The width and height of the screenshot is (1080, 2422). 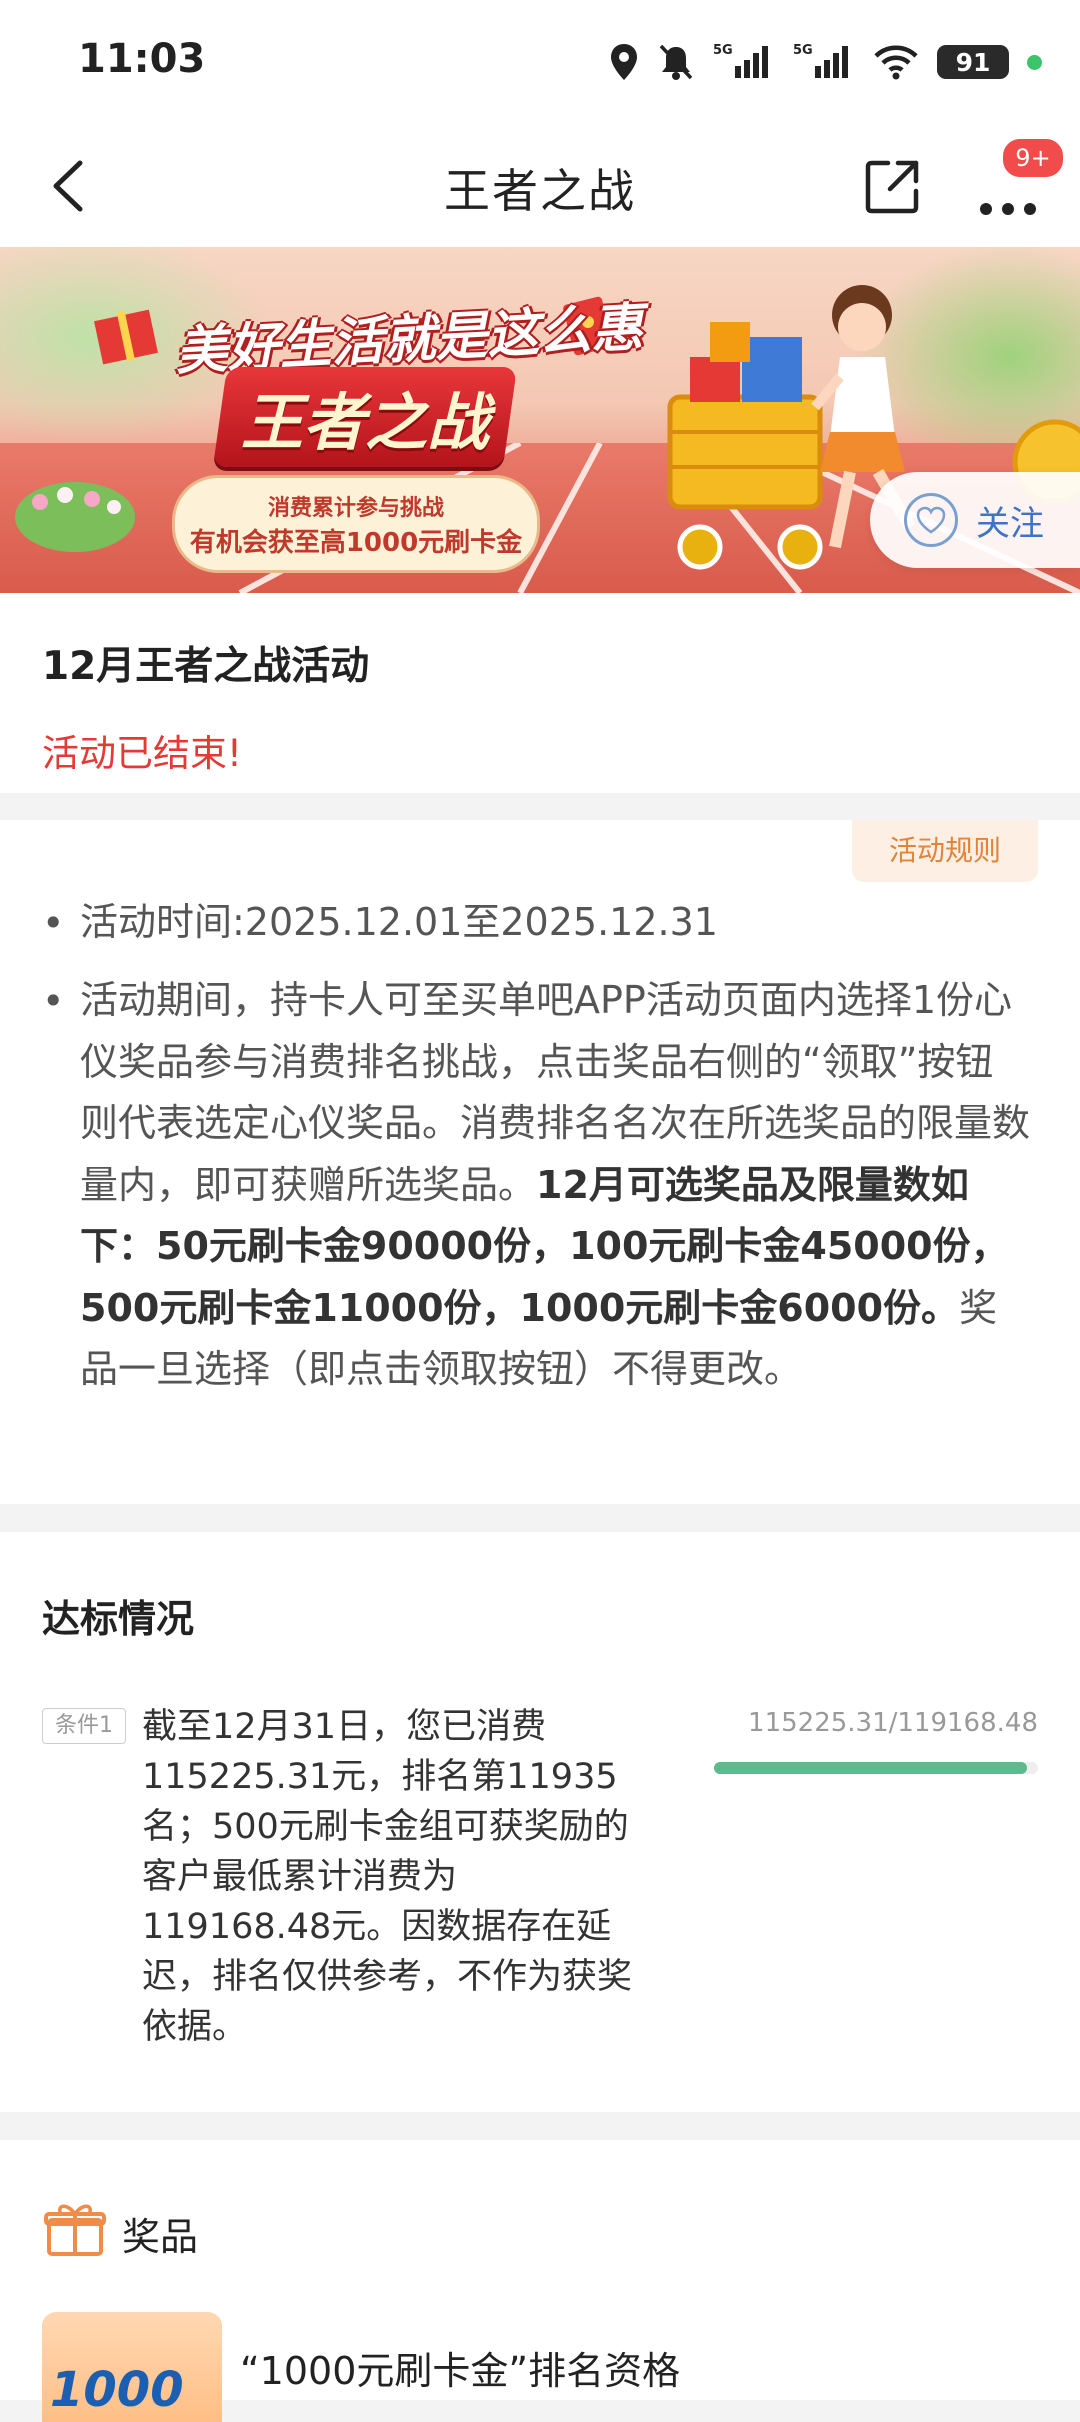 I want to click on location-icon, so click(x=624, y=62).